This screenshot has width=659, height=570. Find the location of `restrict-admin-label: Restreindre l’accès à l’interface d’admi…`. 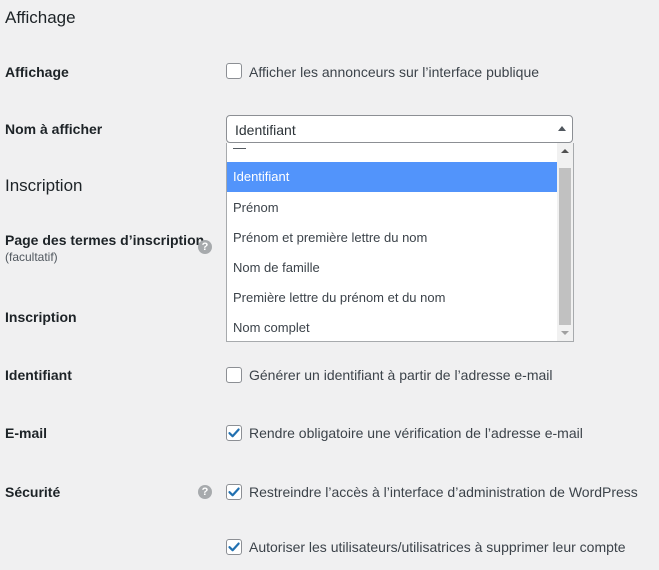

restrict-admin-label: Restreindre l’accès à l’interface d’admi… is located at coordinates (443, 492).